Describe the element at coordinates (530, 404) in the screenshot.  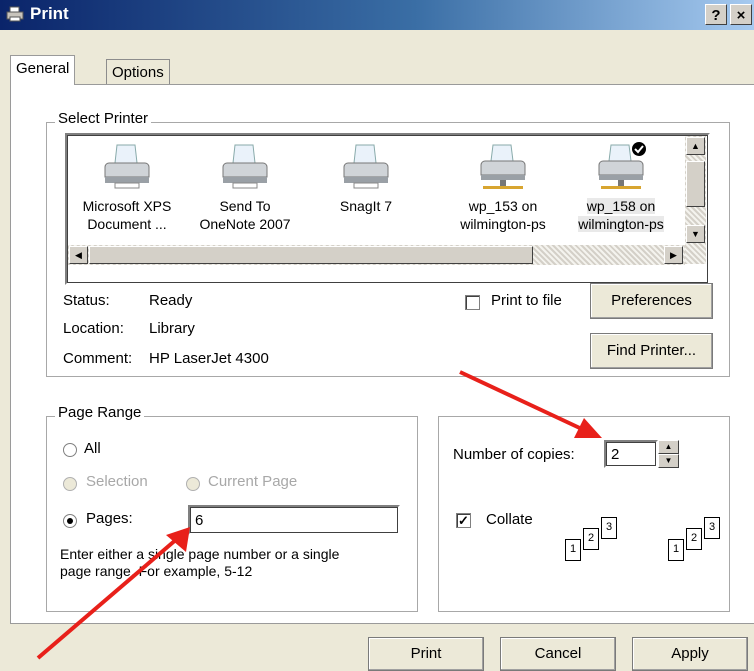
I see `annotation-arrow-copies` at that location.